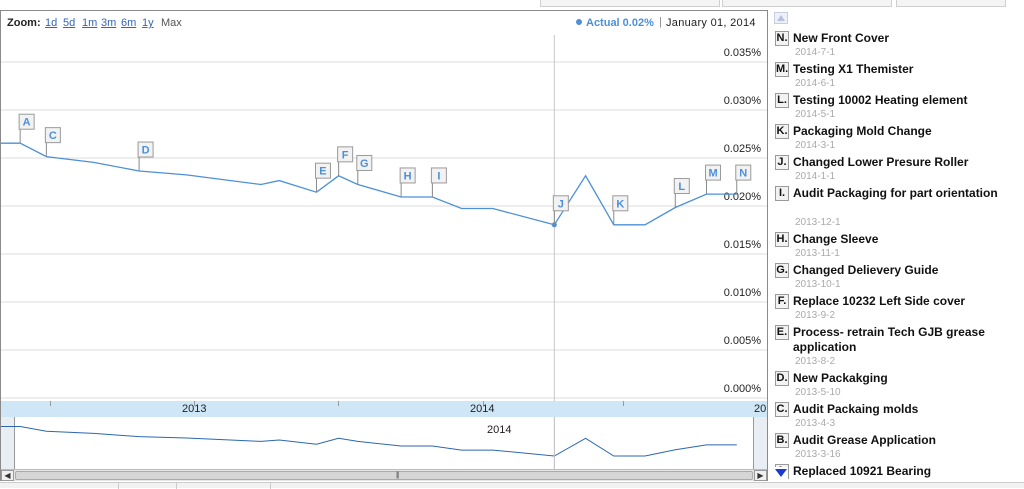  I want to click on scroll-up-icon, so click(781, 18).